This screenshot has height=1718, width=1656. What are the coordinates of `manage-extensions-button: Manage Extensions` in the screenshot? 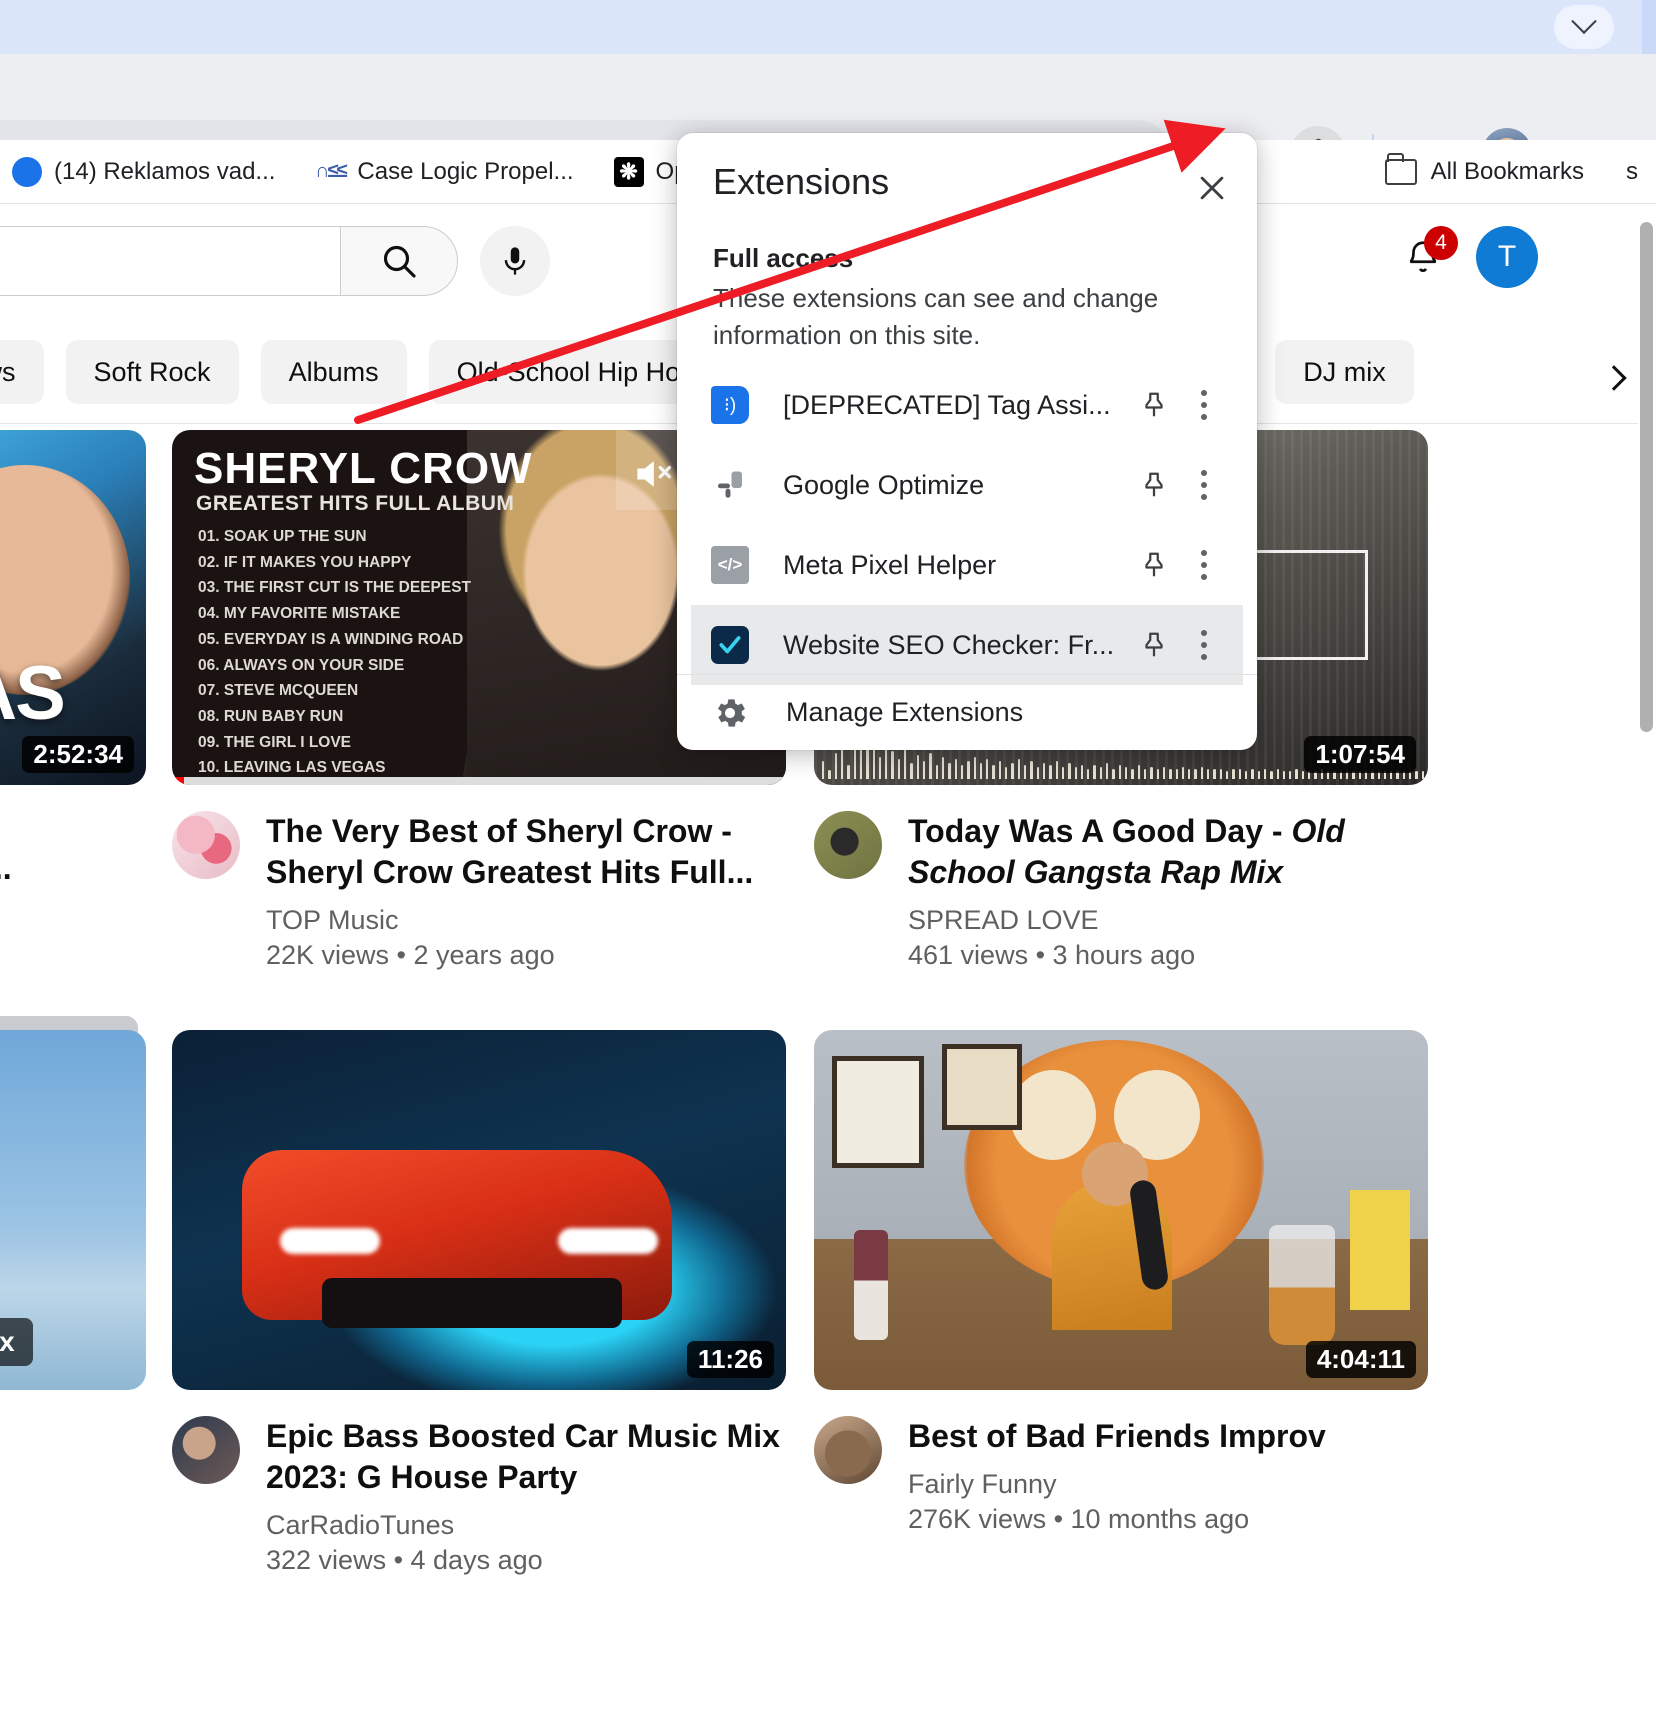 It's located at (967, 712).